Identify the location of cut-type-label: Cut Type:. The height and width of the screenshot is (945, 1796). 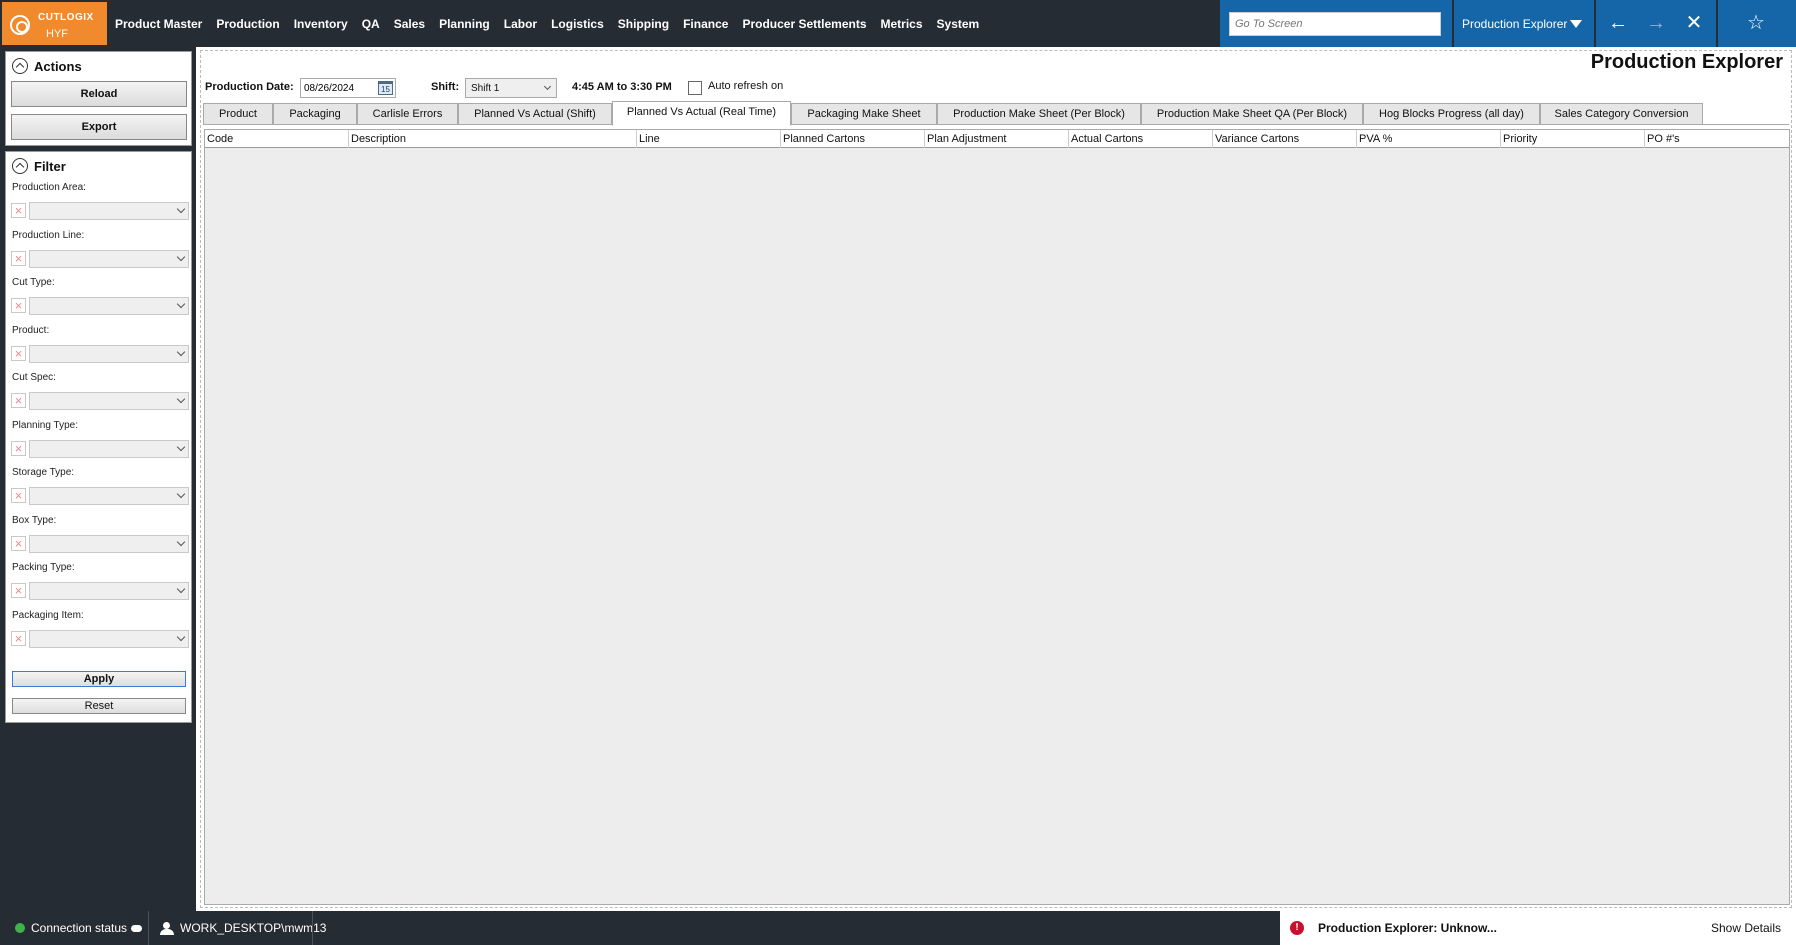
(33, 282).